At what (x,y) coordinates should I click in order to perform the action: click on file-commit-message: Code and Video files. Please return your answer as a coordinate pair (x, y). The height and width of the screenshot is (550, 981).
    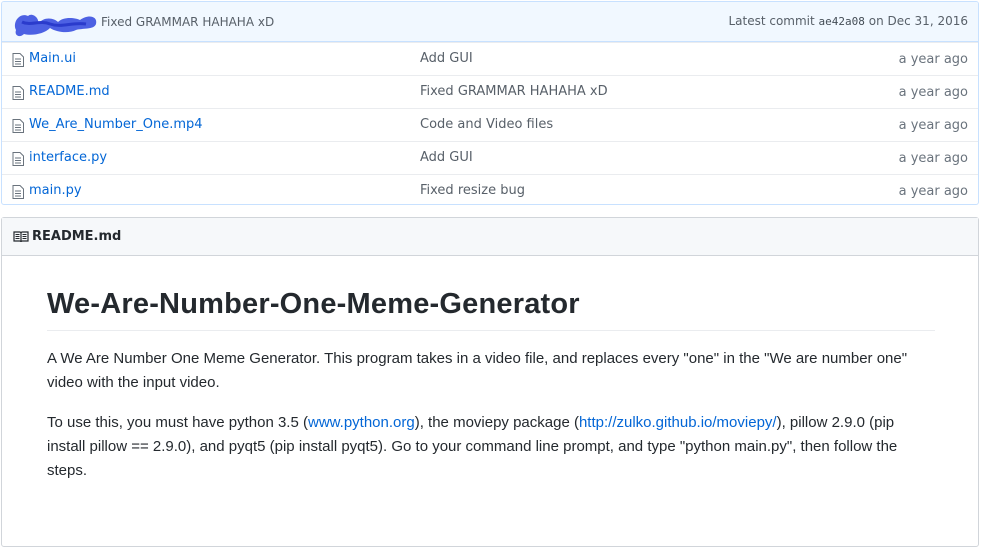
    Looking at the image, I should click on (486, 124).